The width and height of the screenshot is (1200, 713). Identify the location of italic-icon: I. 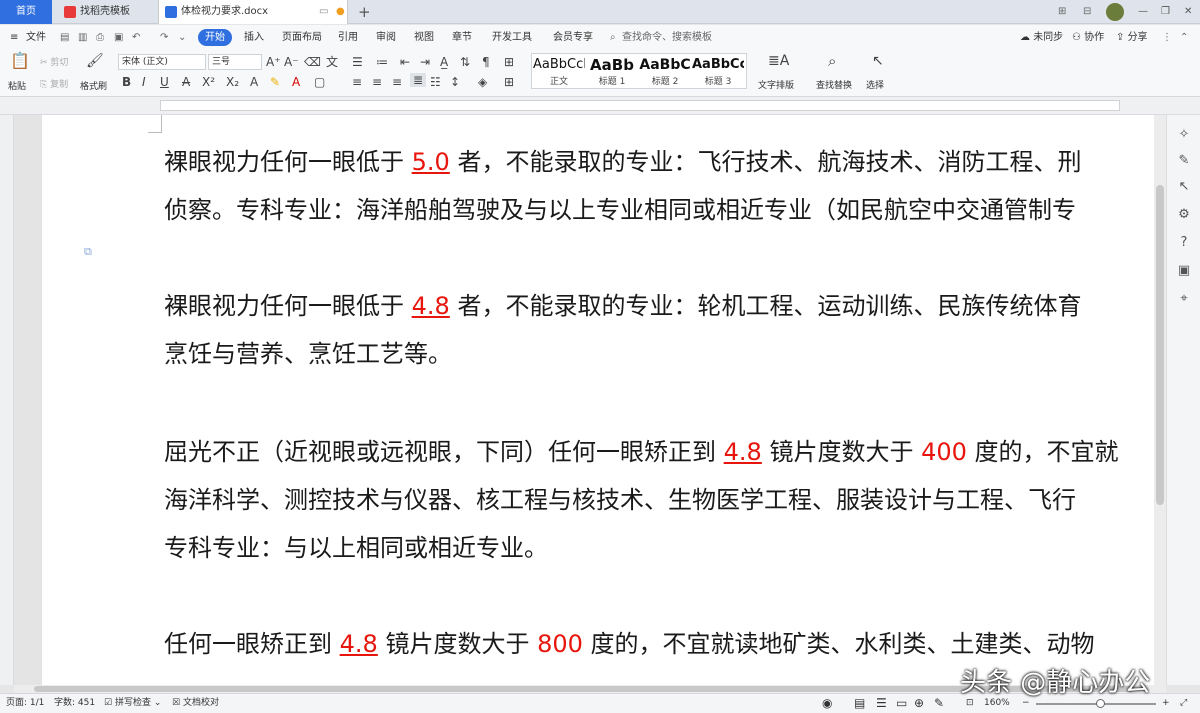
(144, 82).